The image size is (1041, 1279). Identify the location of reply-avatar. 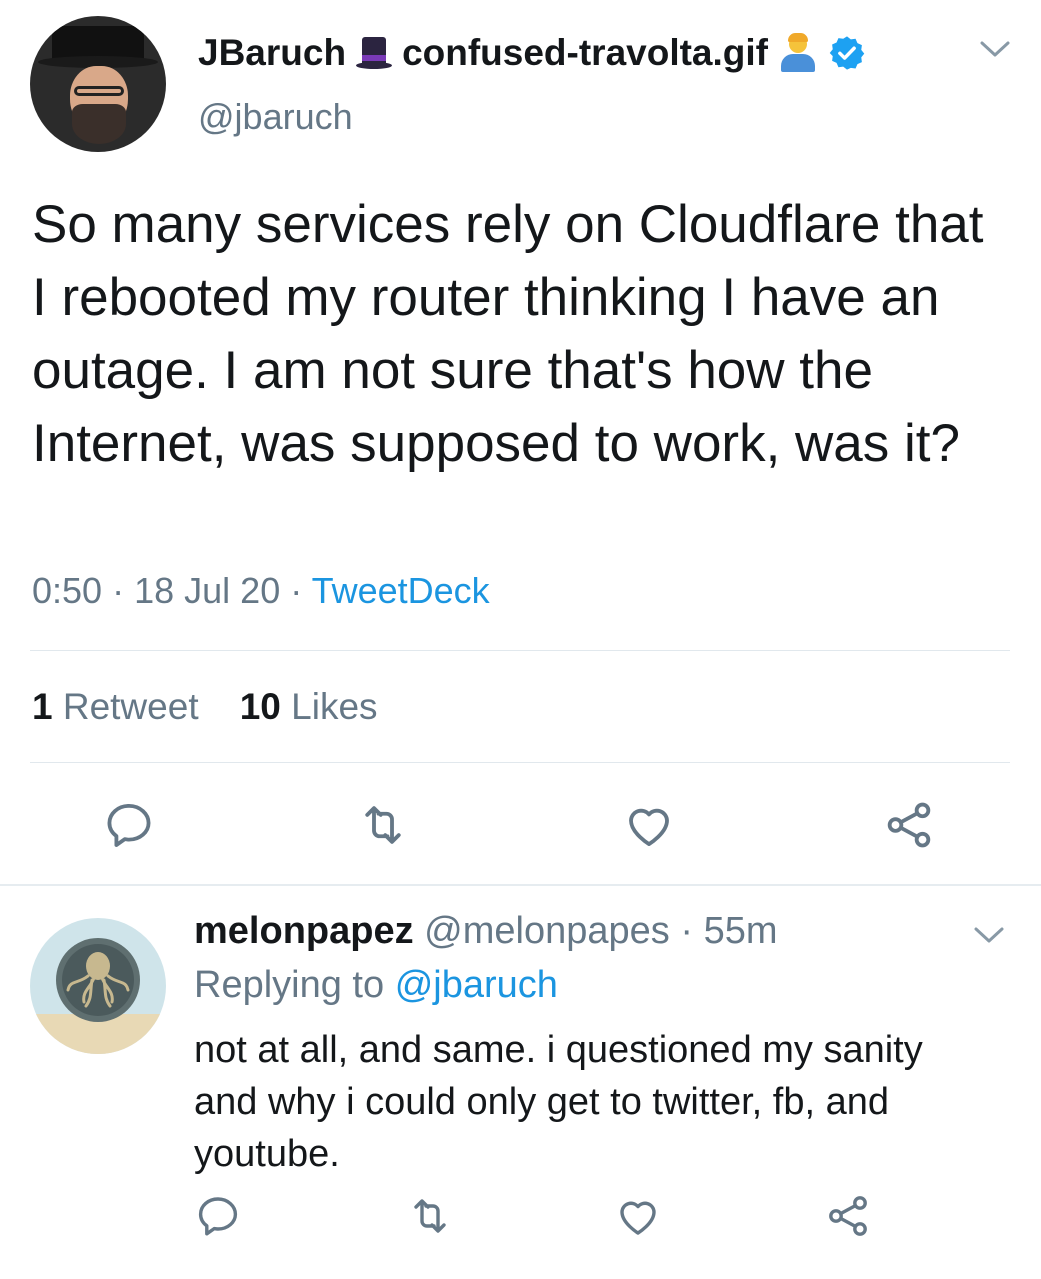
(98, 986).